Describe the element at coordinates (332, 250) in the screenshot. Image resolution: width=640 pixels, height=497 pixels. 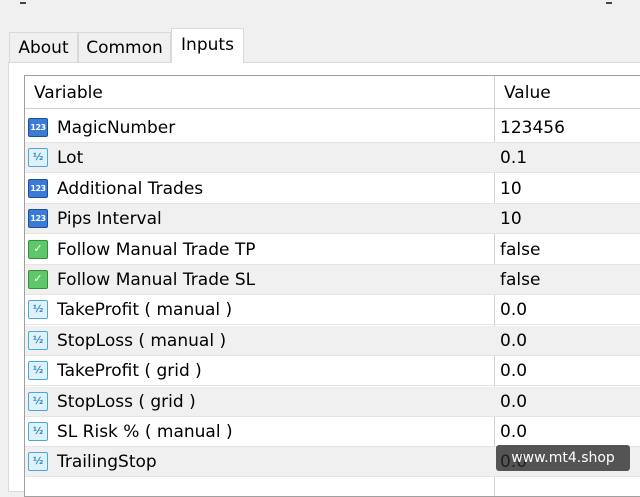
I see `table-row: ✓ Follow Manual Trade TP false` at that location.